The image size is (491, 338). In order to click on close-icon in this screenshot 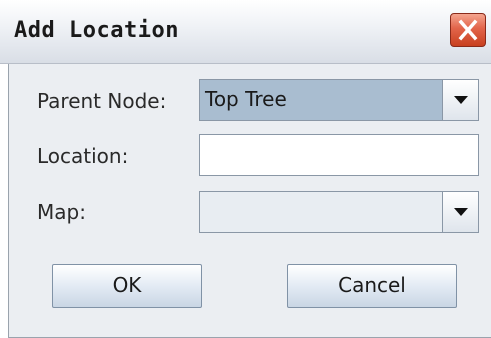, I will do `click(468, 30)`.